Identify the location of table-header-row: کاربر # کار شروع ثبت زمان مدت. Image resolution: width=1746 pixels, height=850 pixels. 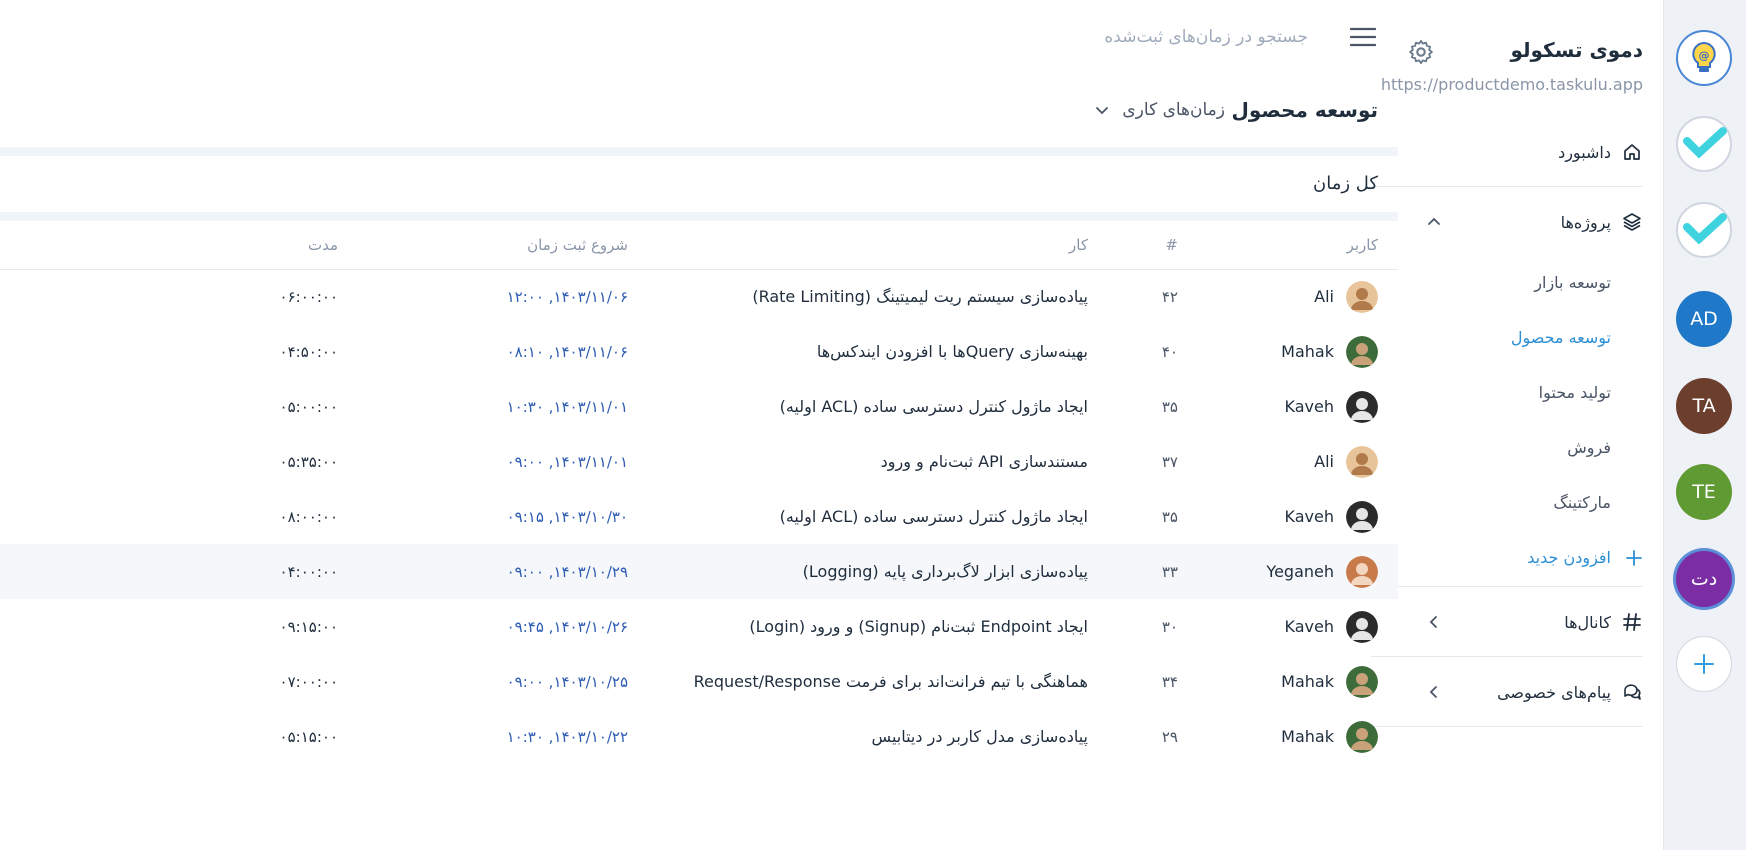
(699, 246).